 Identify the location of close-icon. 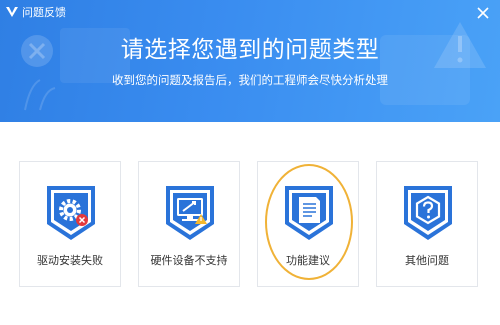
(483, 13).